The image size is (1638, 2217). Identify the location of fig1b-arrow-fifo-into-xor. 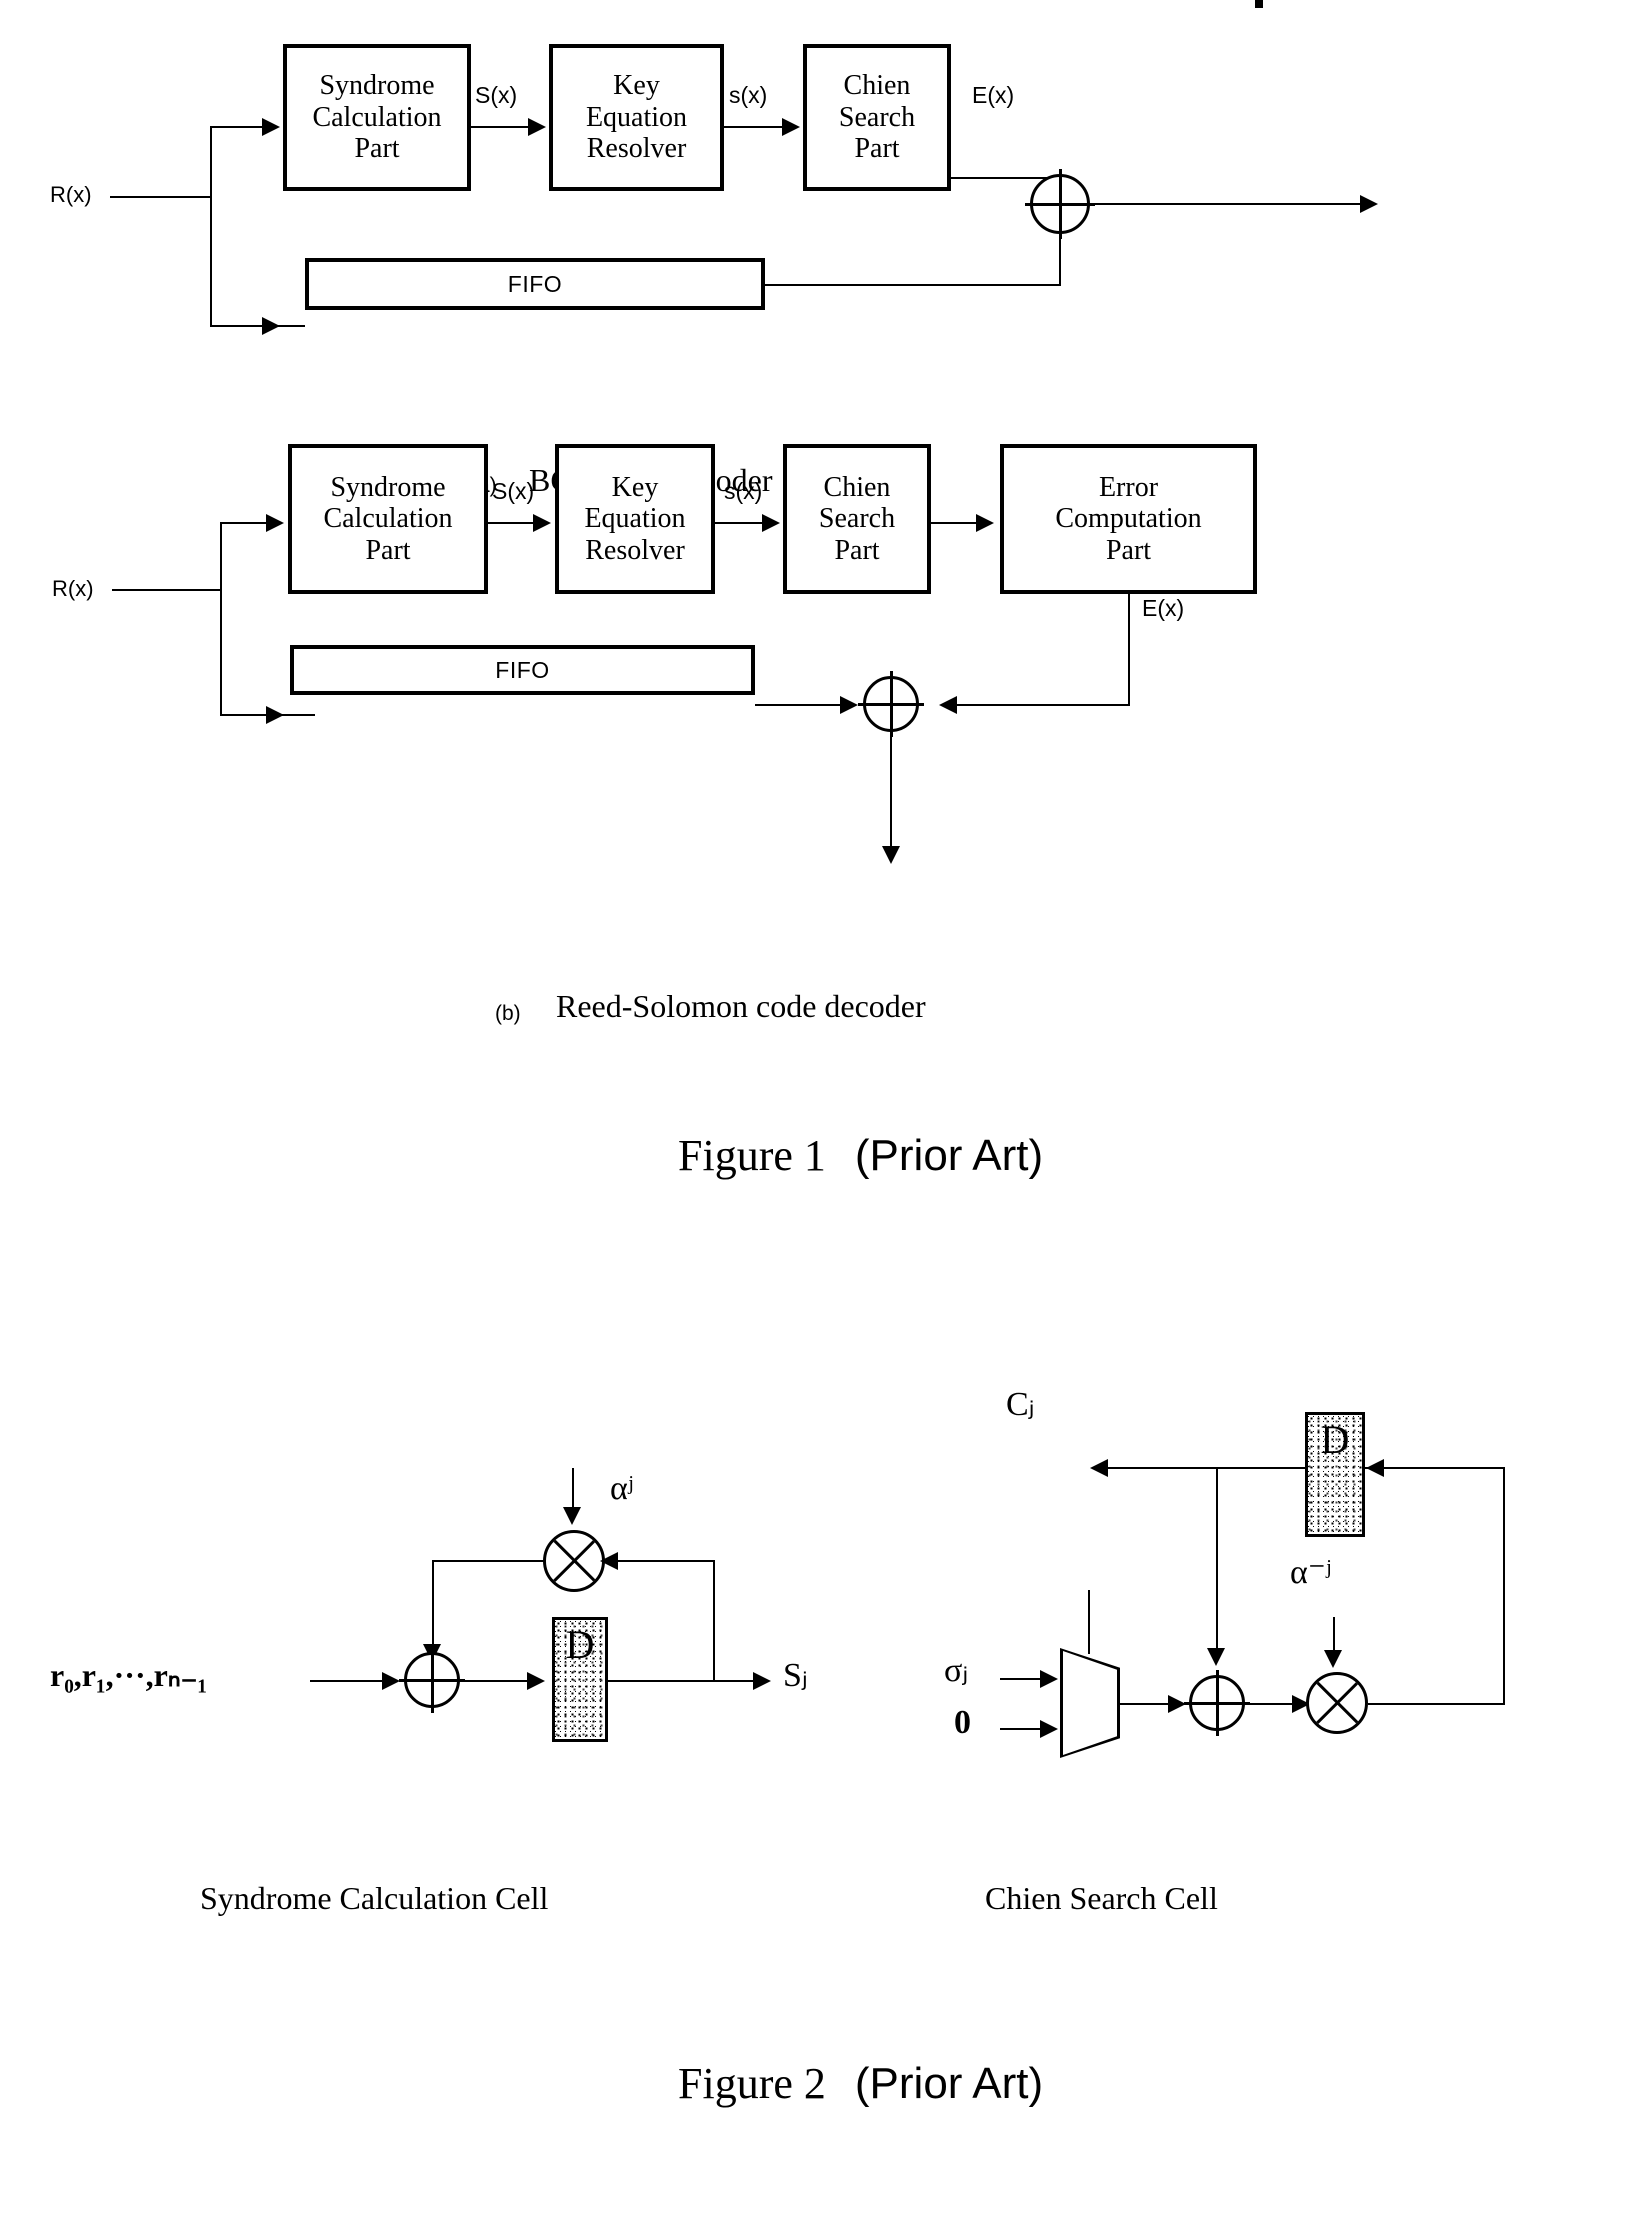
(849, 705).